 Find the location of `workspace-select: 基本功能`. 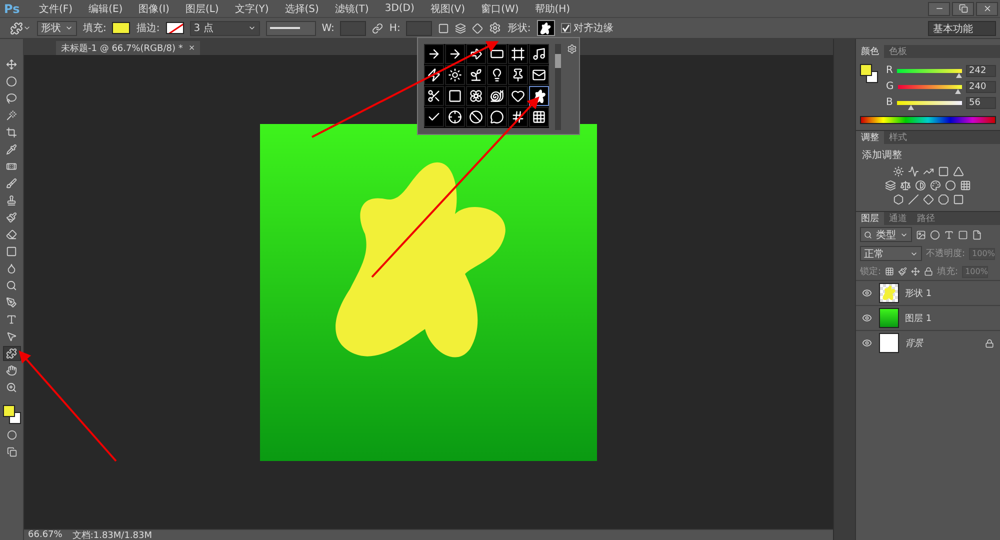

workspace-select: 基本功能 is located at coordinates (962, 28).